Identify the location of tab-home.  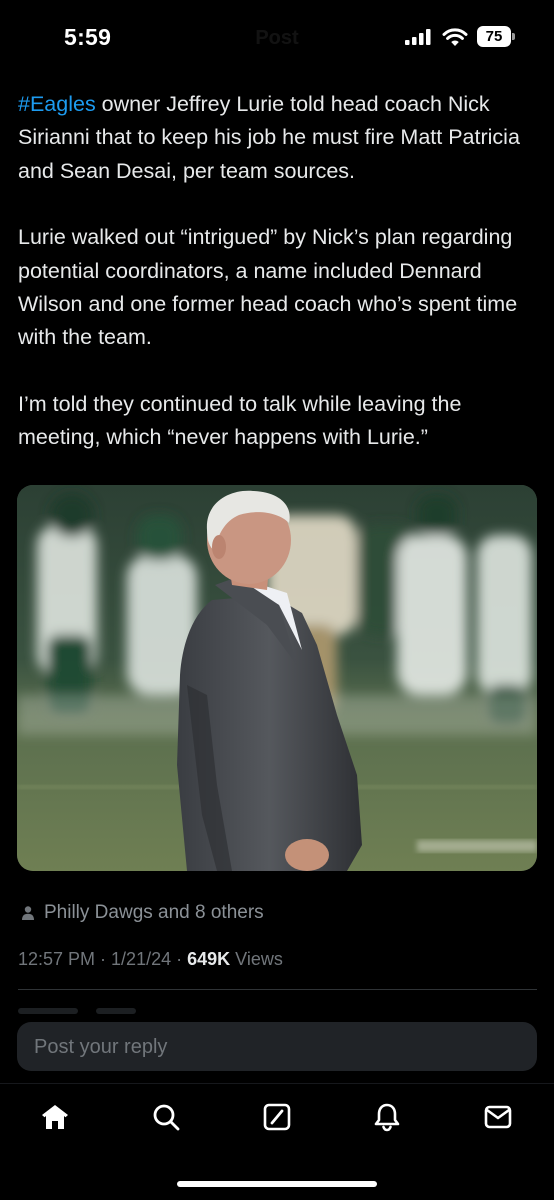
(55, 1117).